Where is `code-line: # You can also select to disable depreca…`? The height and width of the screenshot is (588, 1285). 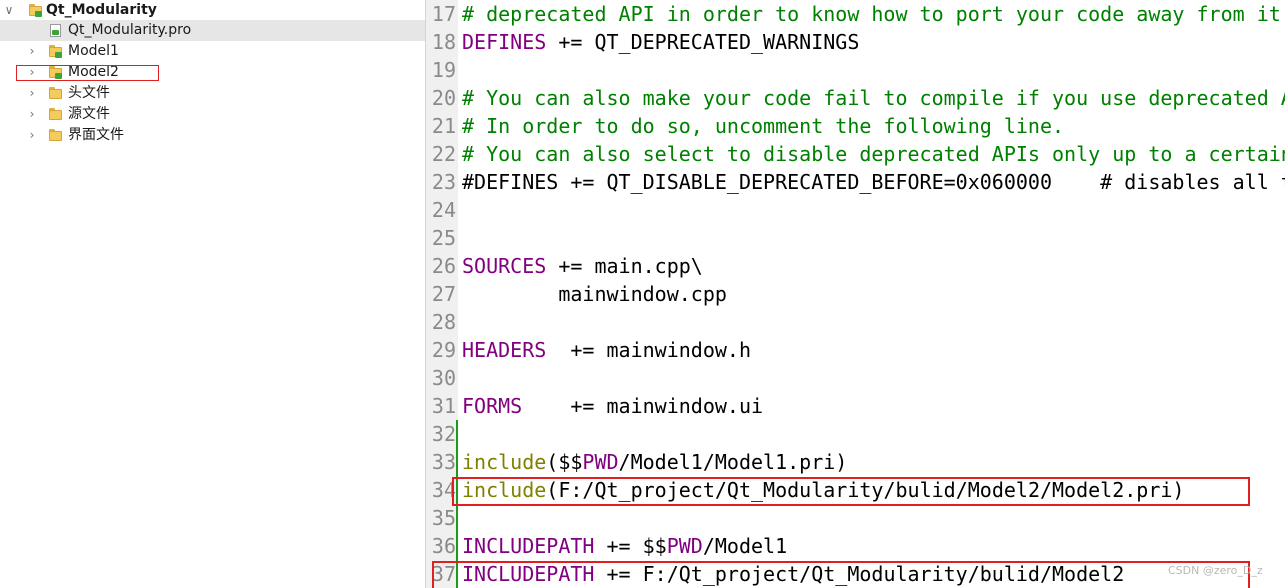
code-line: # You can also select to disable depreca… is located at coordinates (873, 154).